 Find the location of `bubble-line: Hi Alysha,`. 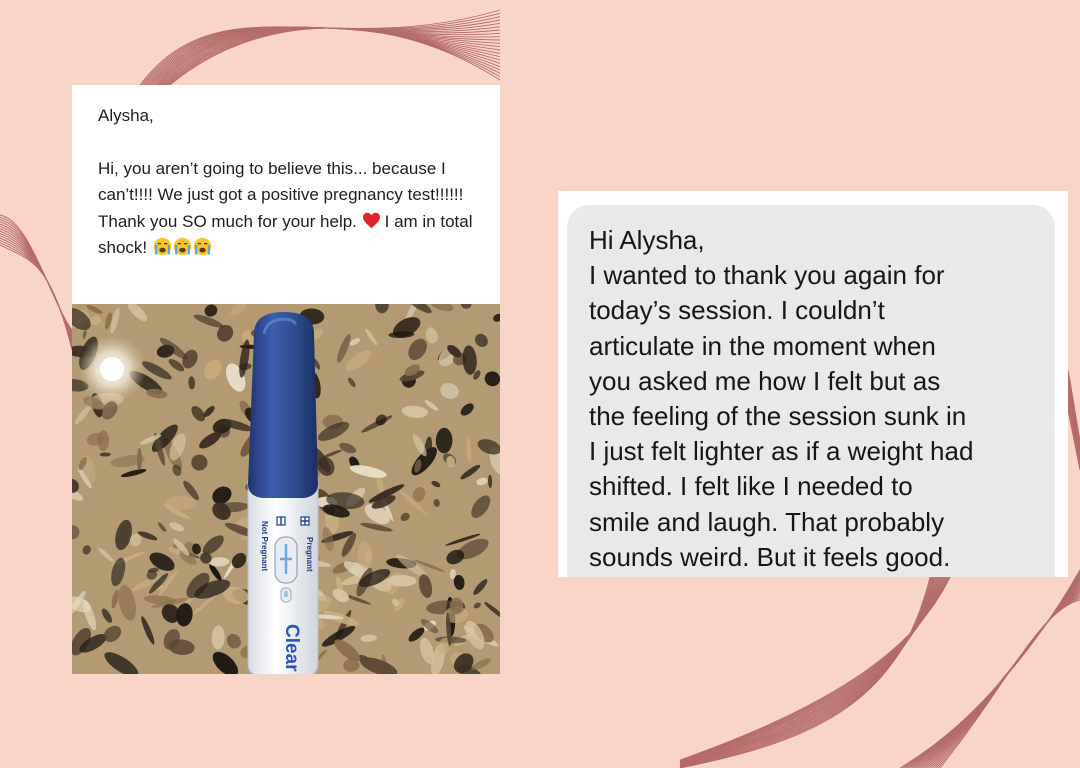

bubble-line: Hi Alysha, is located at coordinates (647, 240).